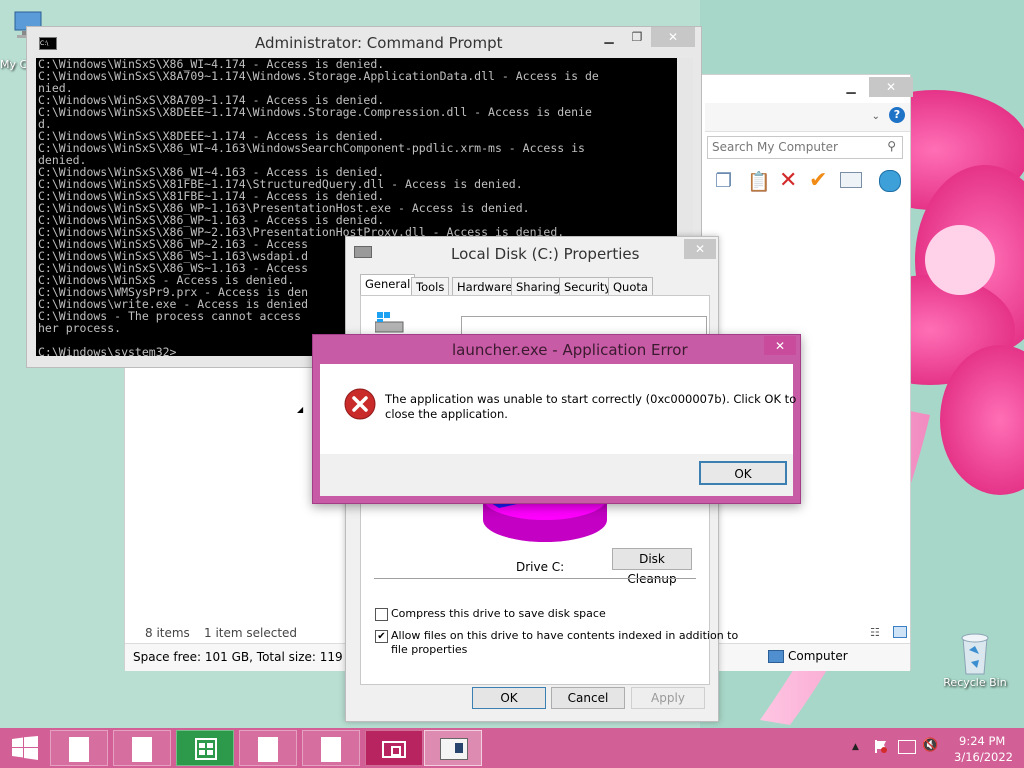  What do you see at coordinates (389, 323) in the screenshot?
I see `drive-icon` at bounding box center [389, 323].